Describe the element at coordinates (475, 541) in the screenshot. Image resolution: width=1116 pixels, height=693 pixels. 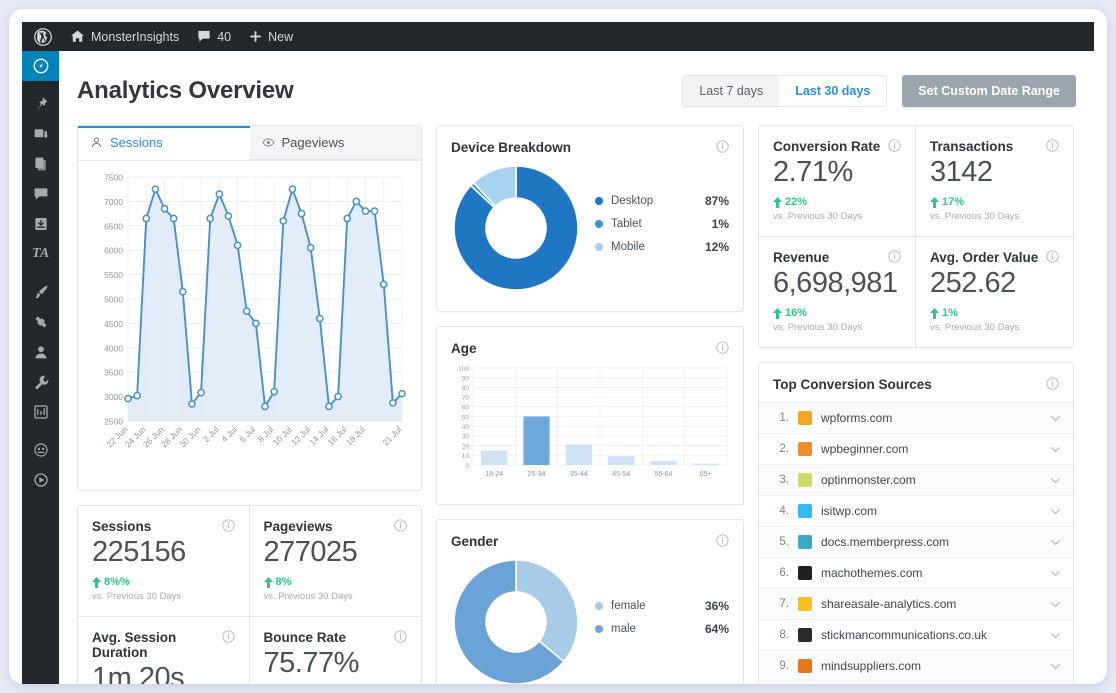
I see `card-title: Gender` at that location.